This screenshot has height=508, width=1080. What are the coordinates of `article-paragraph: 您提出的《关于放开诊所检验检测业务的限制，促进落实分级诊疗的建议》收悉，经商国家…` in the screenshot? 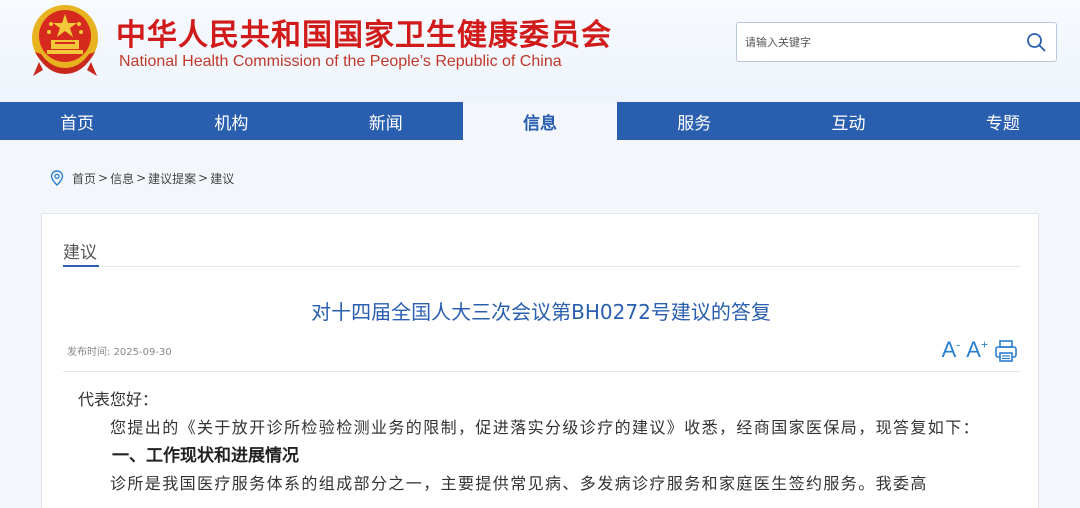 It's located at (545, 427).